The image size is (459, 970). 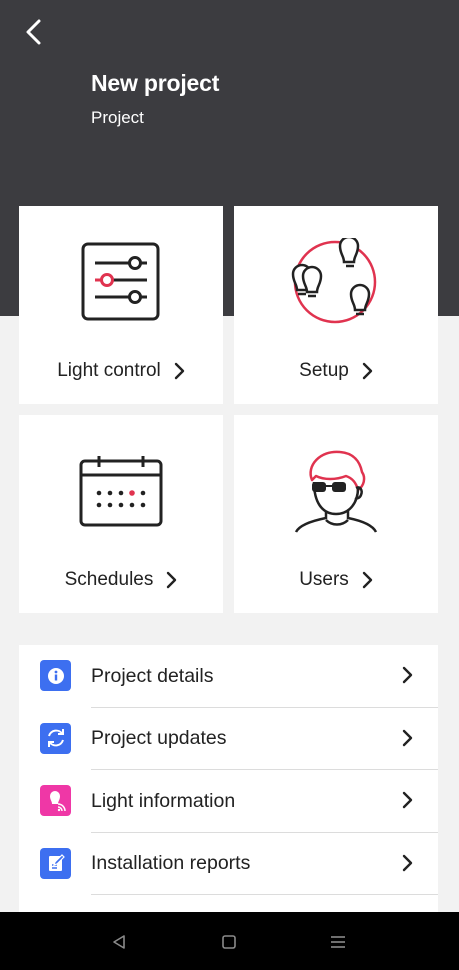 I want to click on list-item-project-updates: Project updates, so click(x=228, y=739).